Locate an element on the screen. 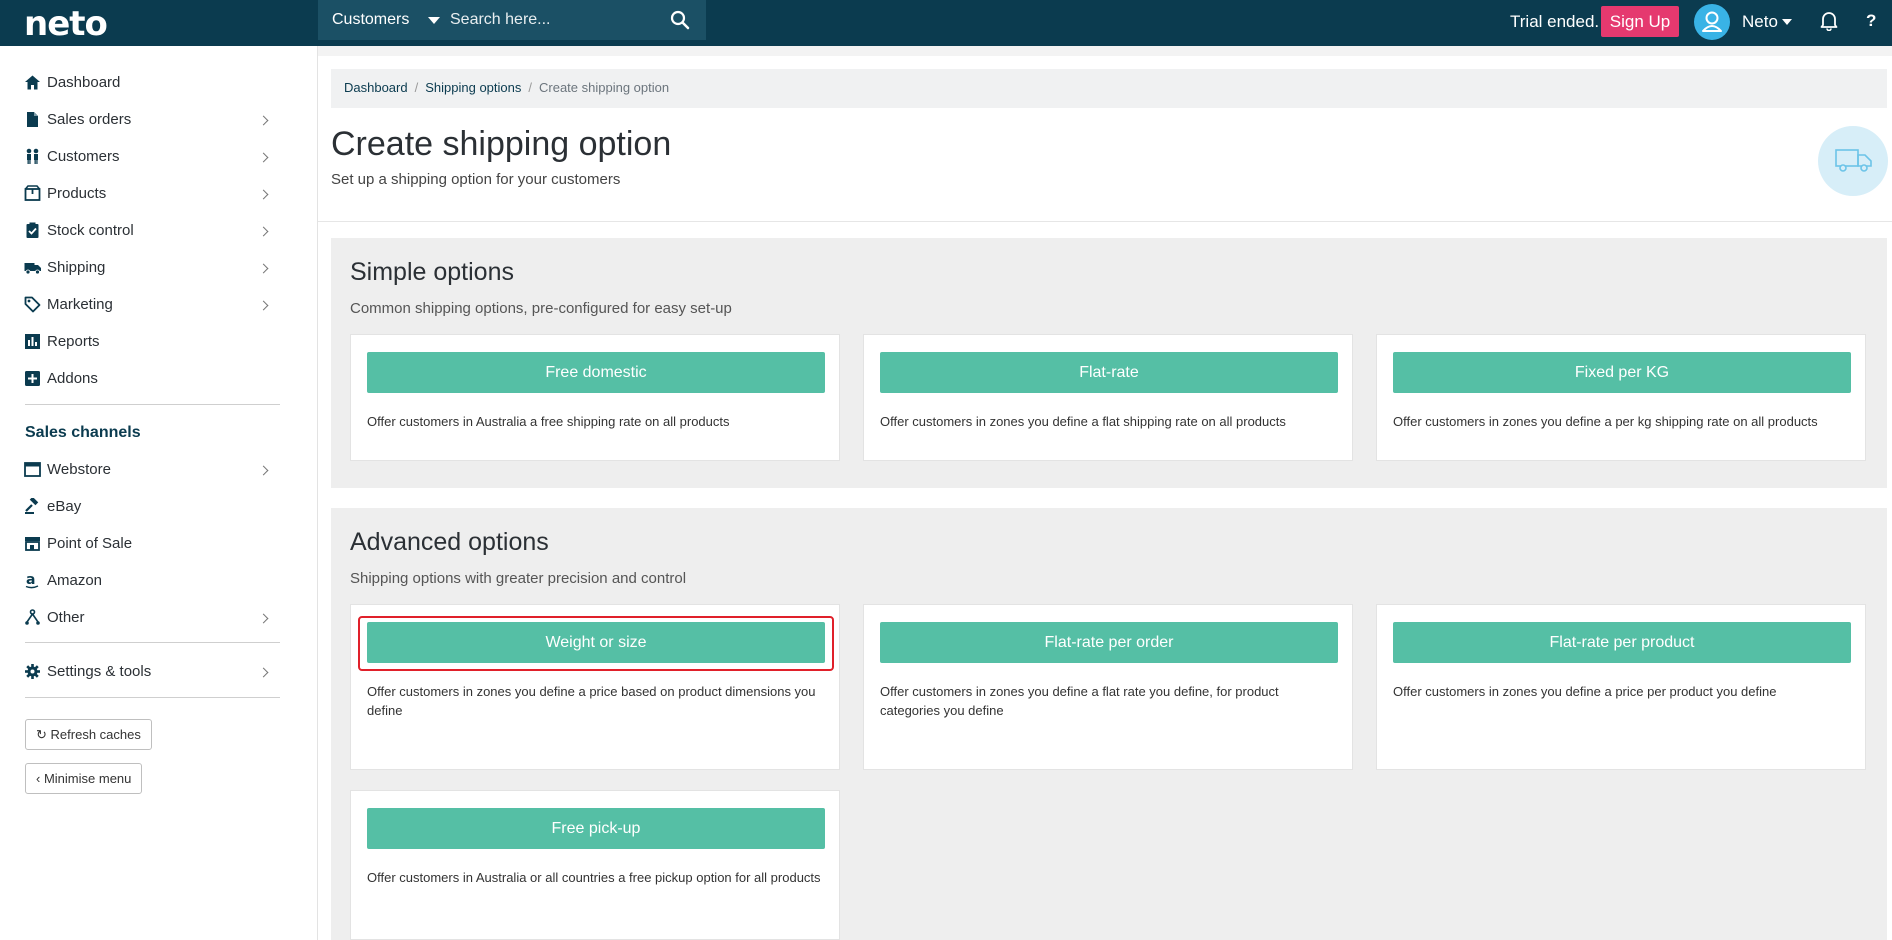 This screenshot has width=1892, height=940. minimise-menu-button: ‹ Minimise menu is located at coordinates (84, 778).